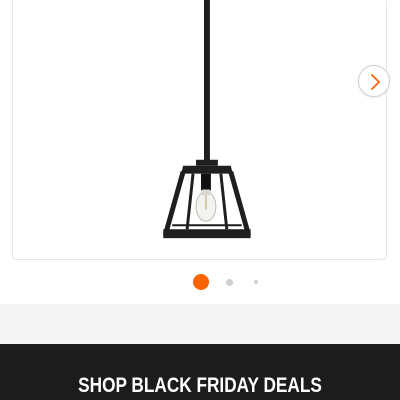 Image resolution: width=400 pixels, height=400 pixels. Describe the element at coordinates (200, 324) in the screenshot. I see `section-divider` at that location.